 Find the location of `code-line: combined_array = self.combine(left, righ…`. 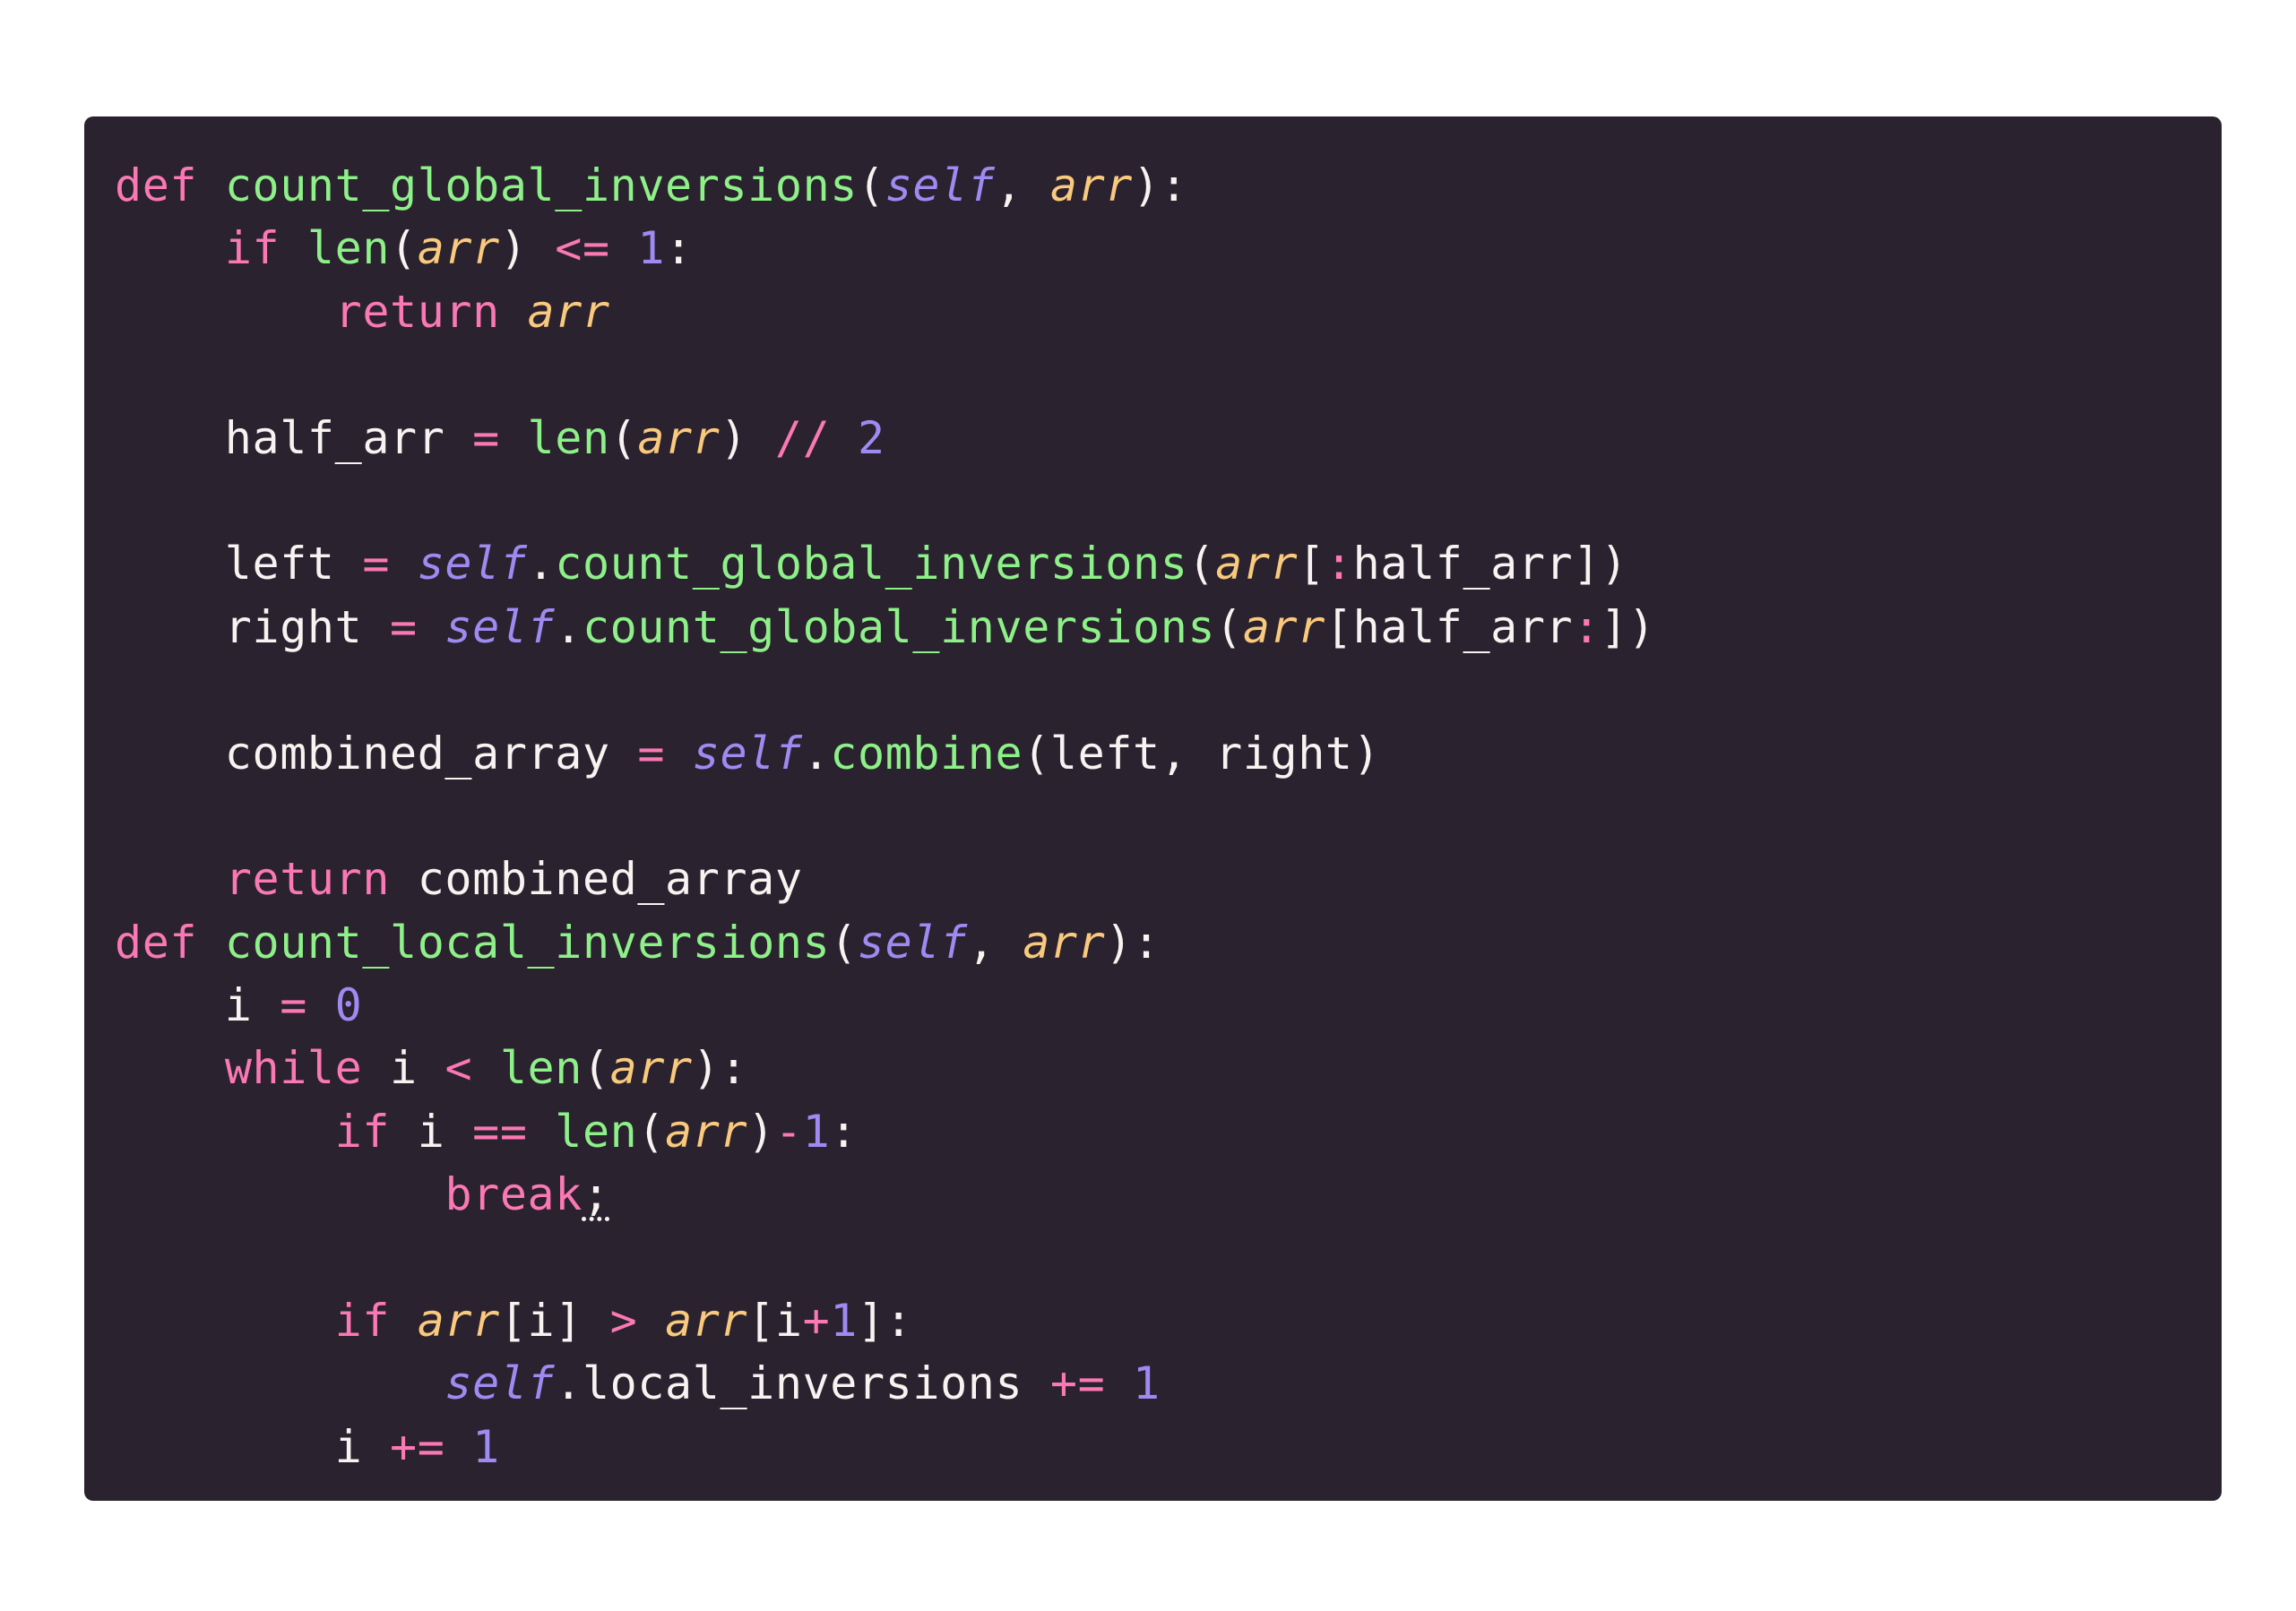

code-line: combined_array = self.combine(left, righ… is located at coordinates (1169, 754).